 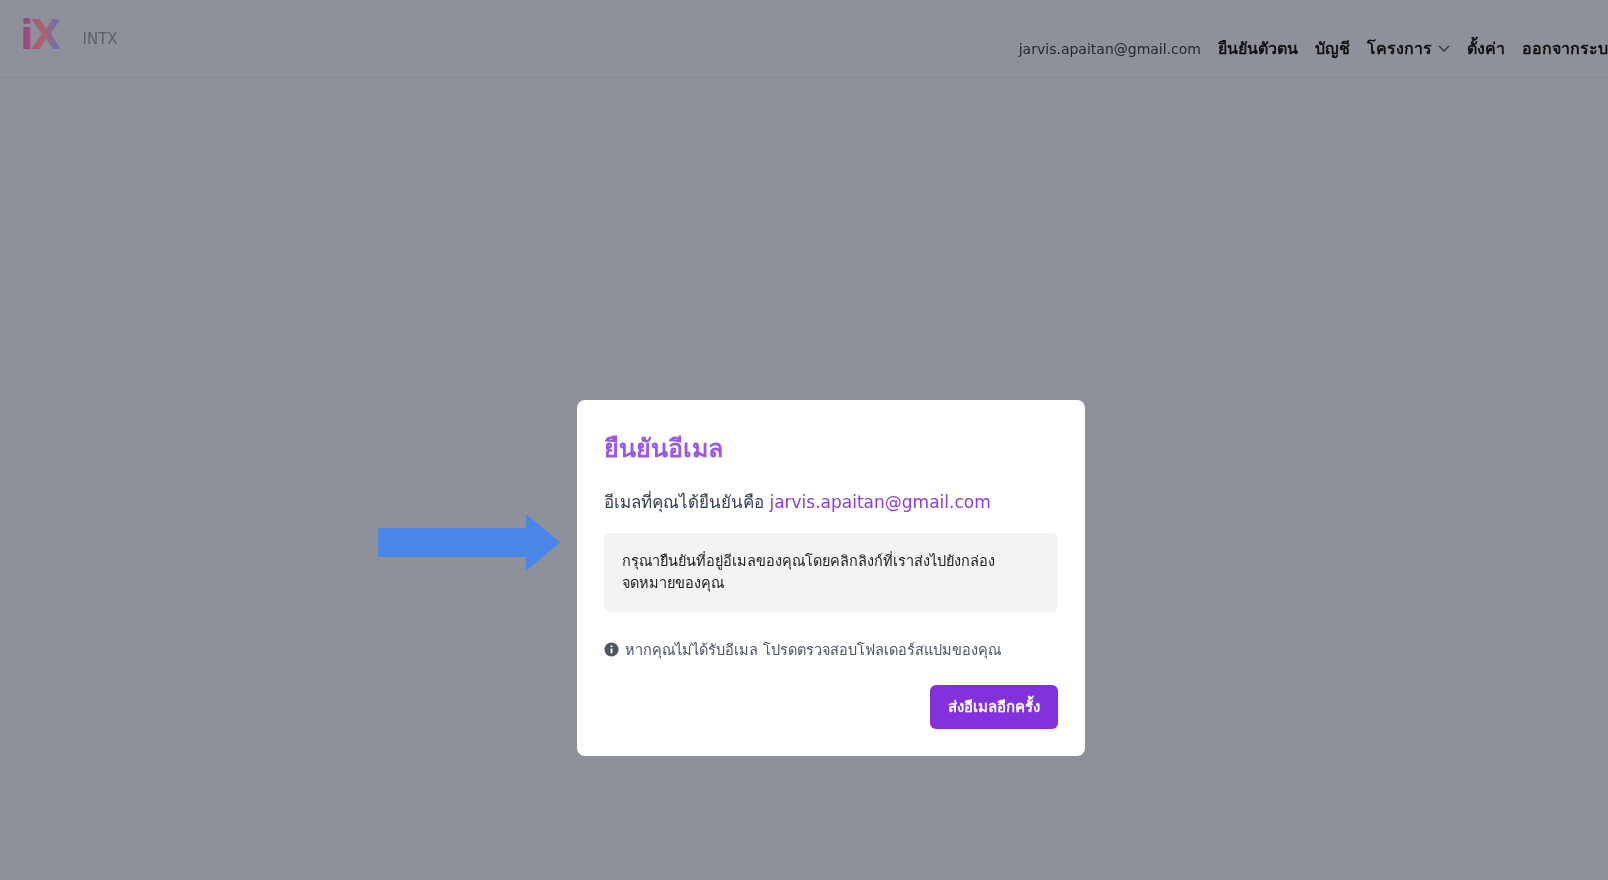 What do you see at coordinates (1109, 48) in the screenshot?
I see `user-email: jarvis.apaitan@gmail.com` at bounding box center [1109, 48].